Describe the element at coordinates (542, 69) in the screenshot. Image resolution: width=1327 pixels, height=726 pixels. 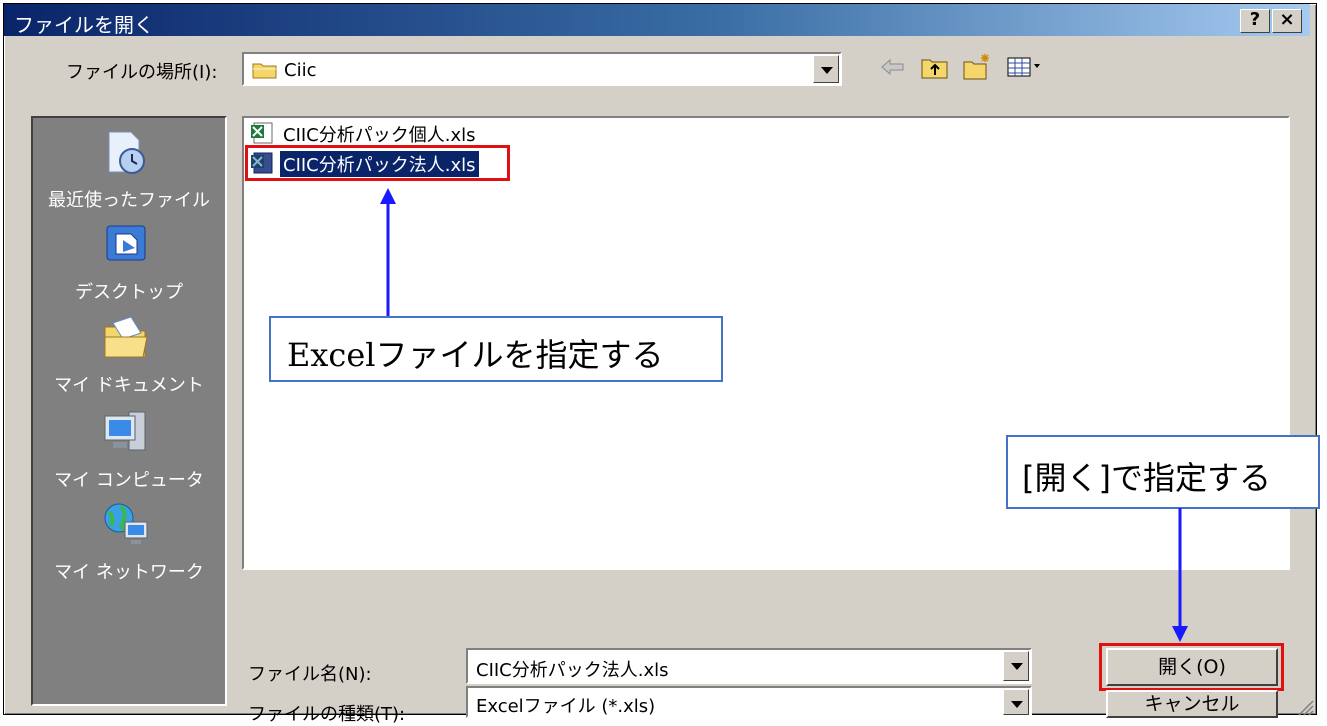
I see `look-in-combo: Ciic` at that location.